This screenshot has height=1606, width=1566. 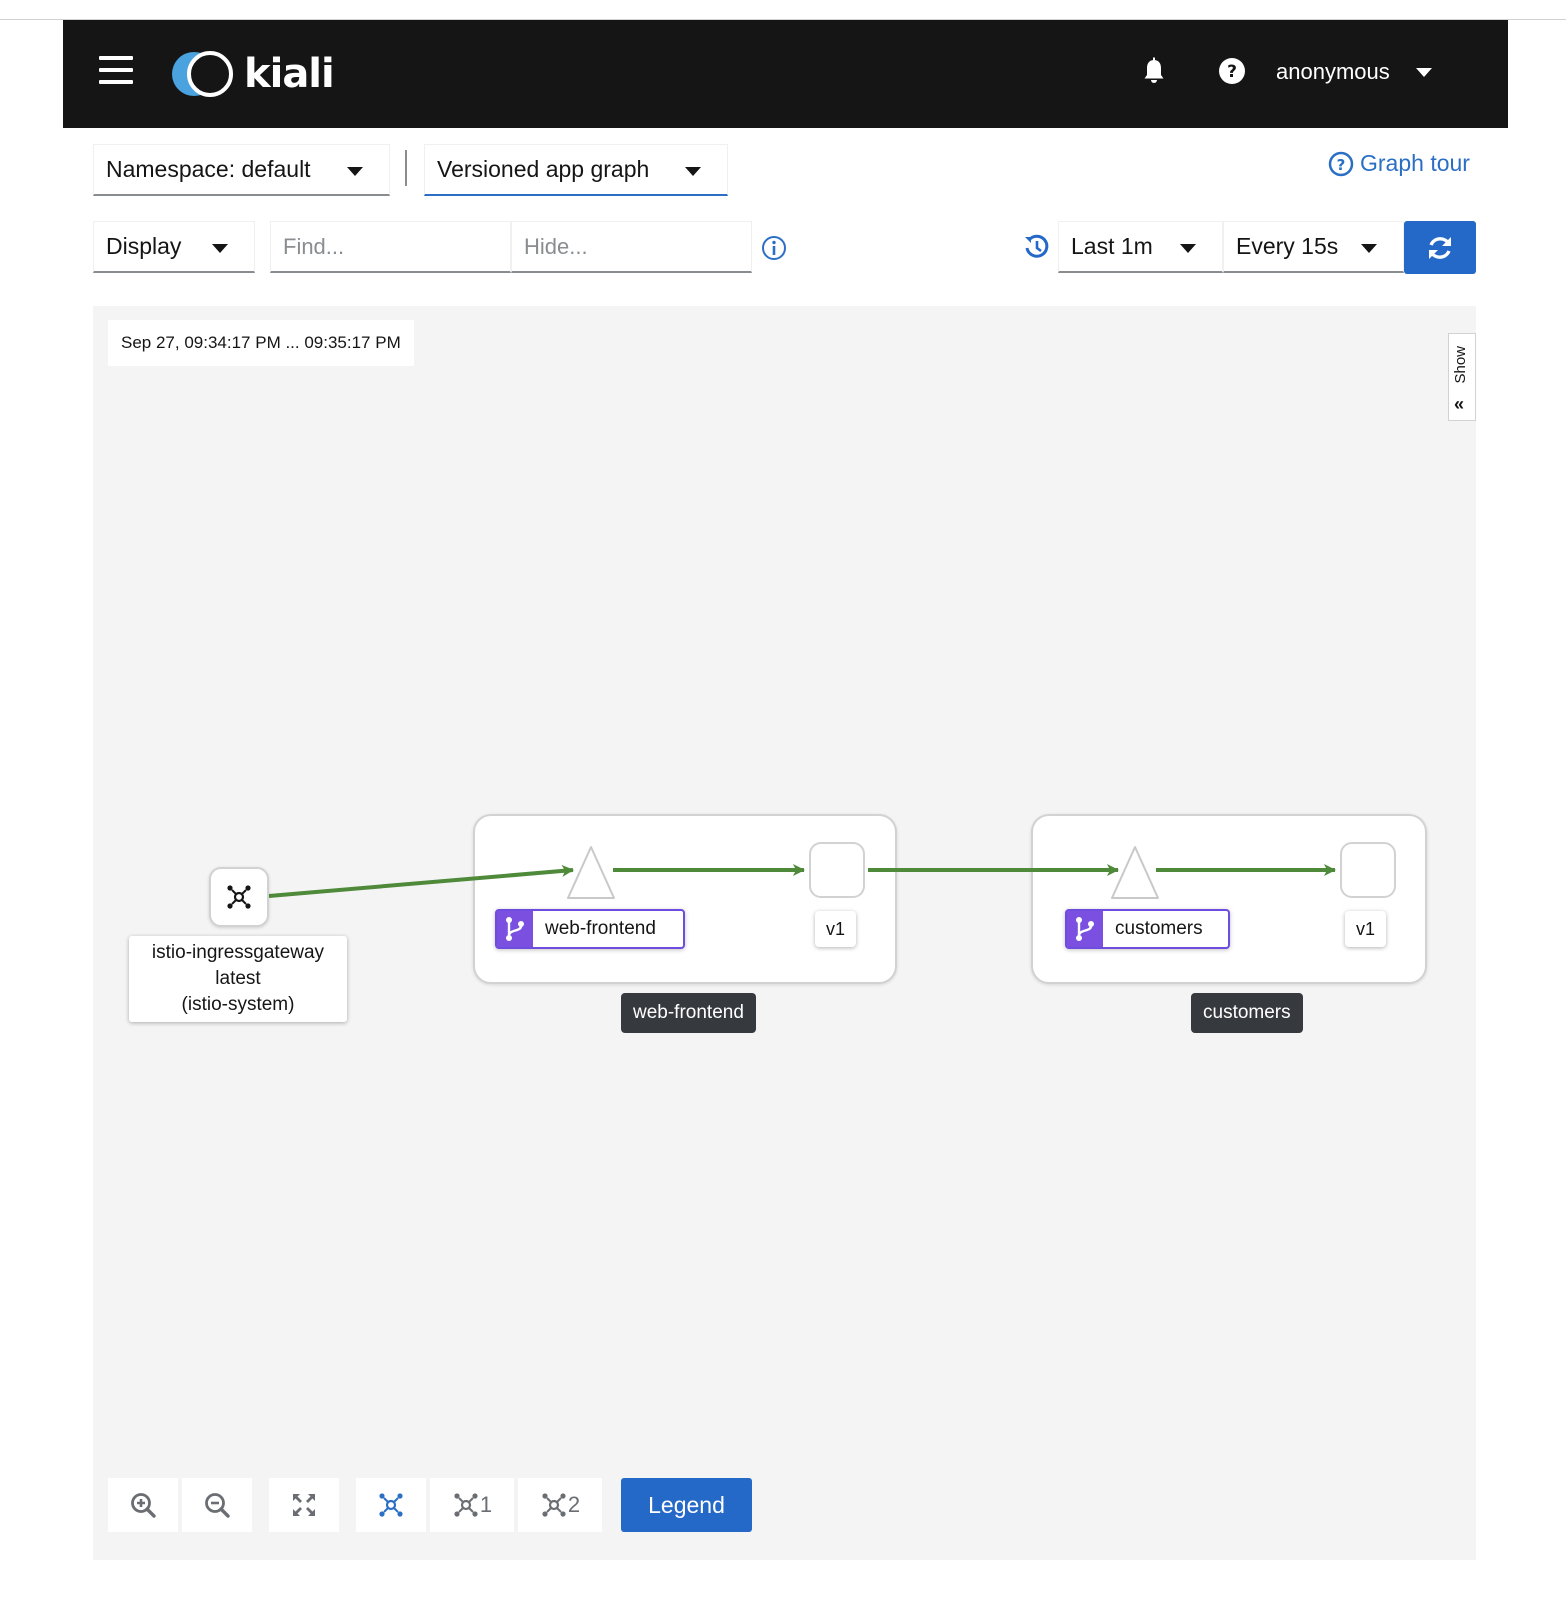 What do you see at coordinates (406, 168) in the screenshot?
I see `toolbar-separator` at bounding box center [406, 168].